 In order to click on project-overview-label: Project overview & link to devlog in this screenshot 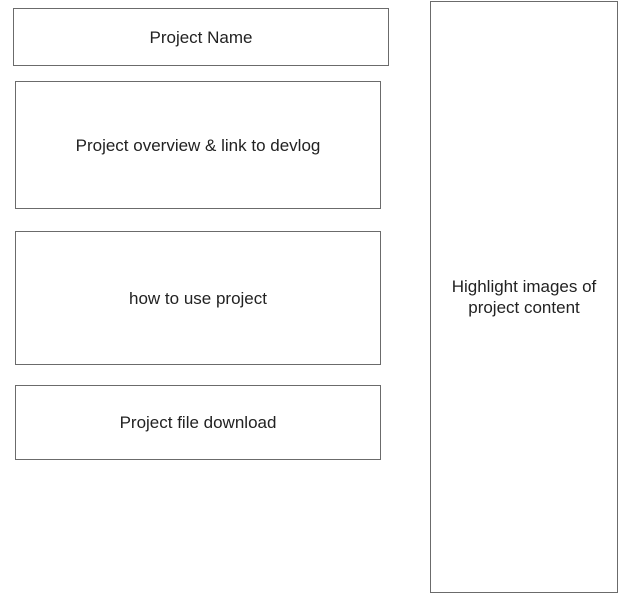, I will do `click(198, 145)`.